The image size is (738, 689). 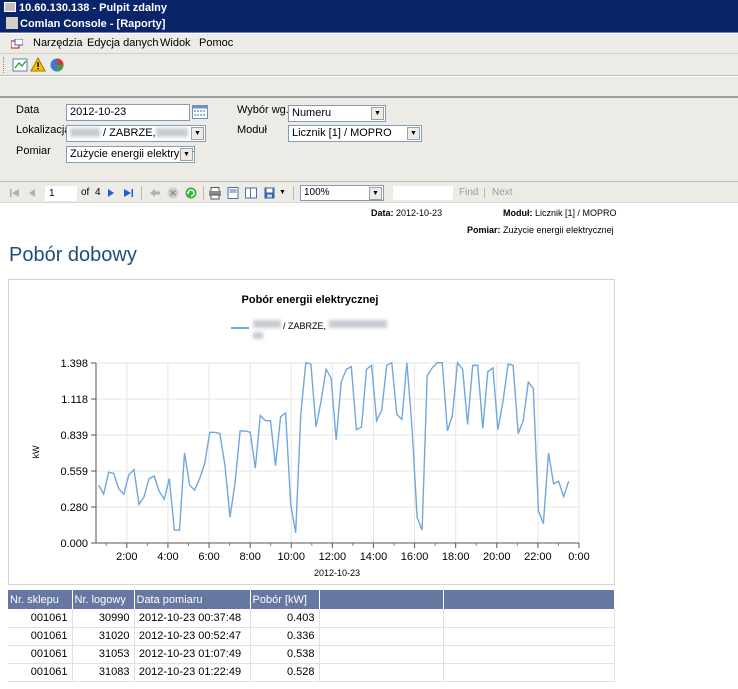 What do you see at coordinates (342, 193) in the screenshot?
I see `zoom-select: 100% ▼` at bounding box center [342, 193].